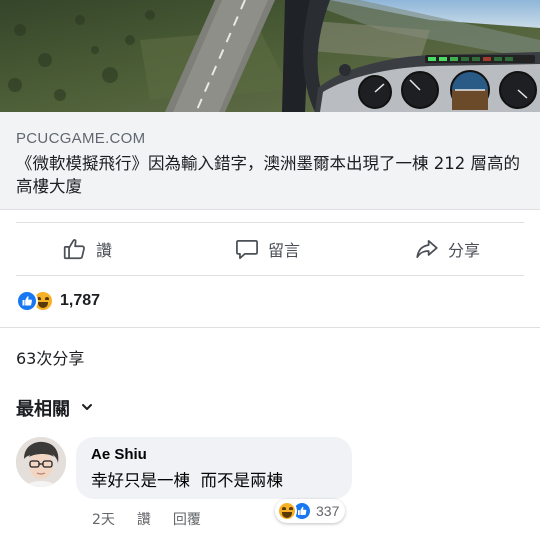 This screenshot has height=540, width=540. I want to click on like-icon, so click(27, 301).